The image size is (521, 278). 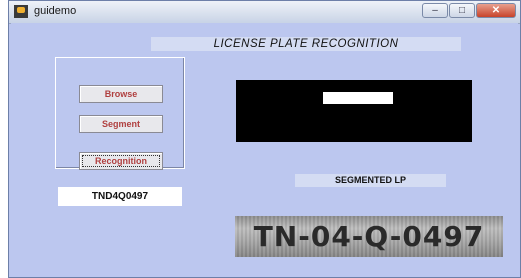 I want to click on window-controls: – □ ✕, so click(x=469, y=10).